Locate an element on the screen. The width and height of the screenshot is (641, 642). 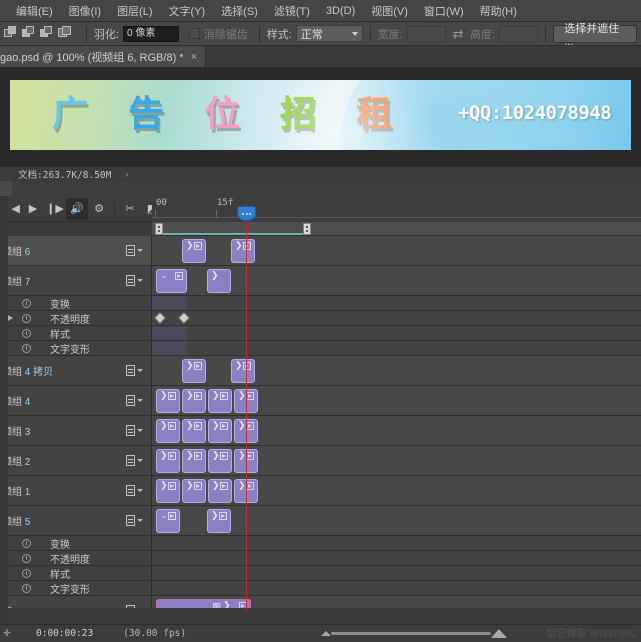
track-row: 视频组 1 ❯ ❯ ❯ ❯ is located at coordinates (320, 491).